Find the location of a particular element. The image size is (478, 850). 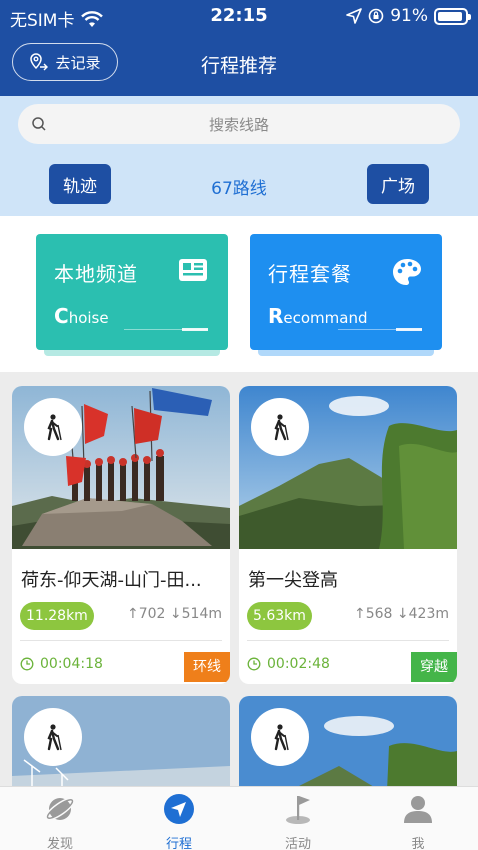

news-card-icon is located at coordinates (193, 270).